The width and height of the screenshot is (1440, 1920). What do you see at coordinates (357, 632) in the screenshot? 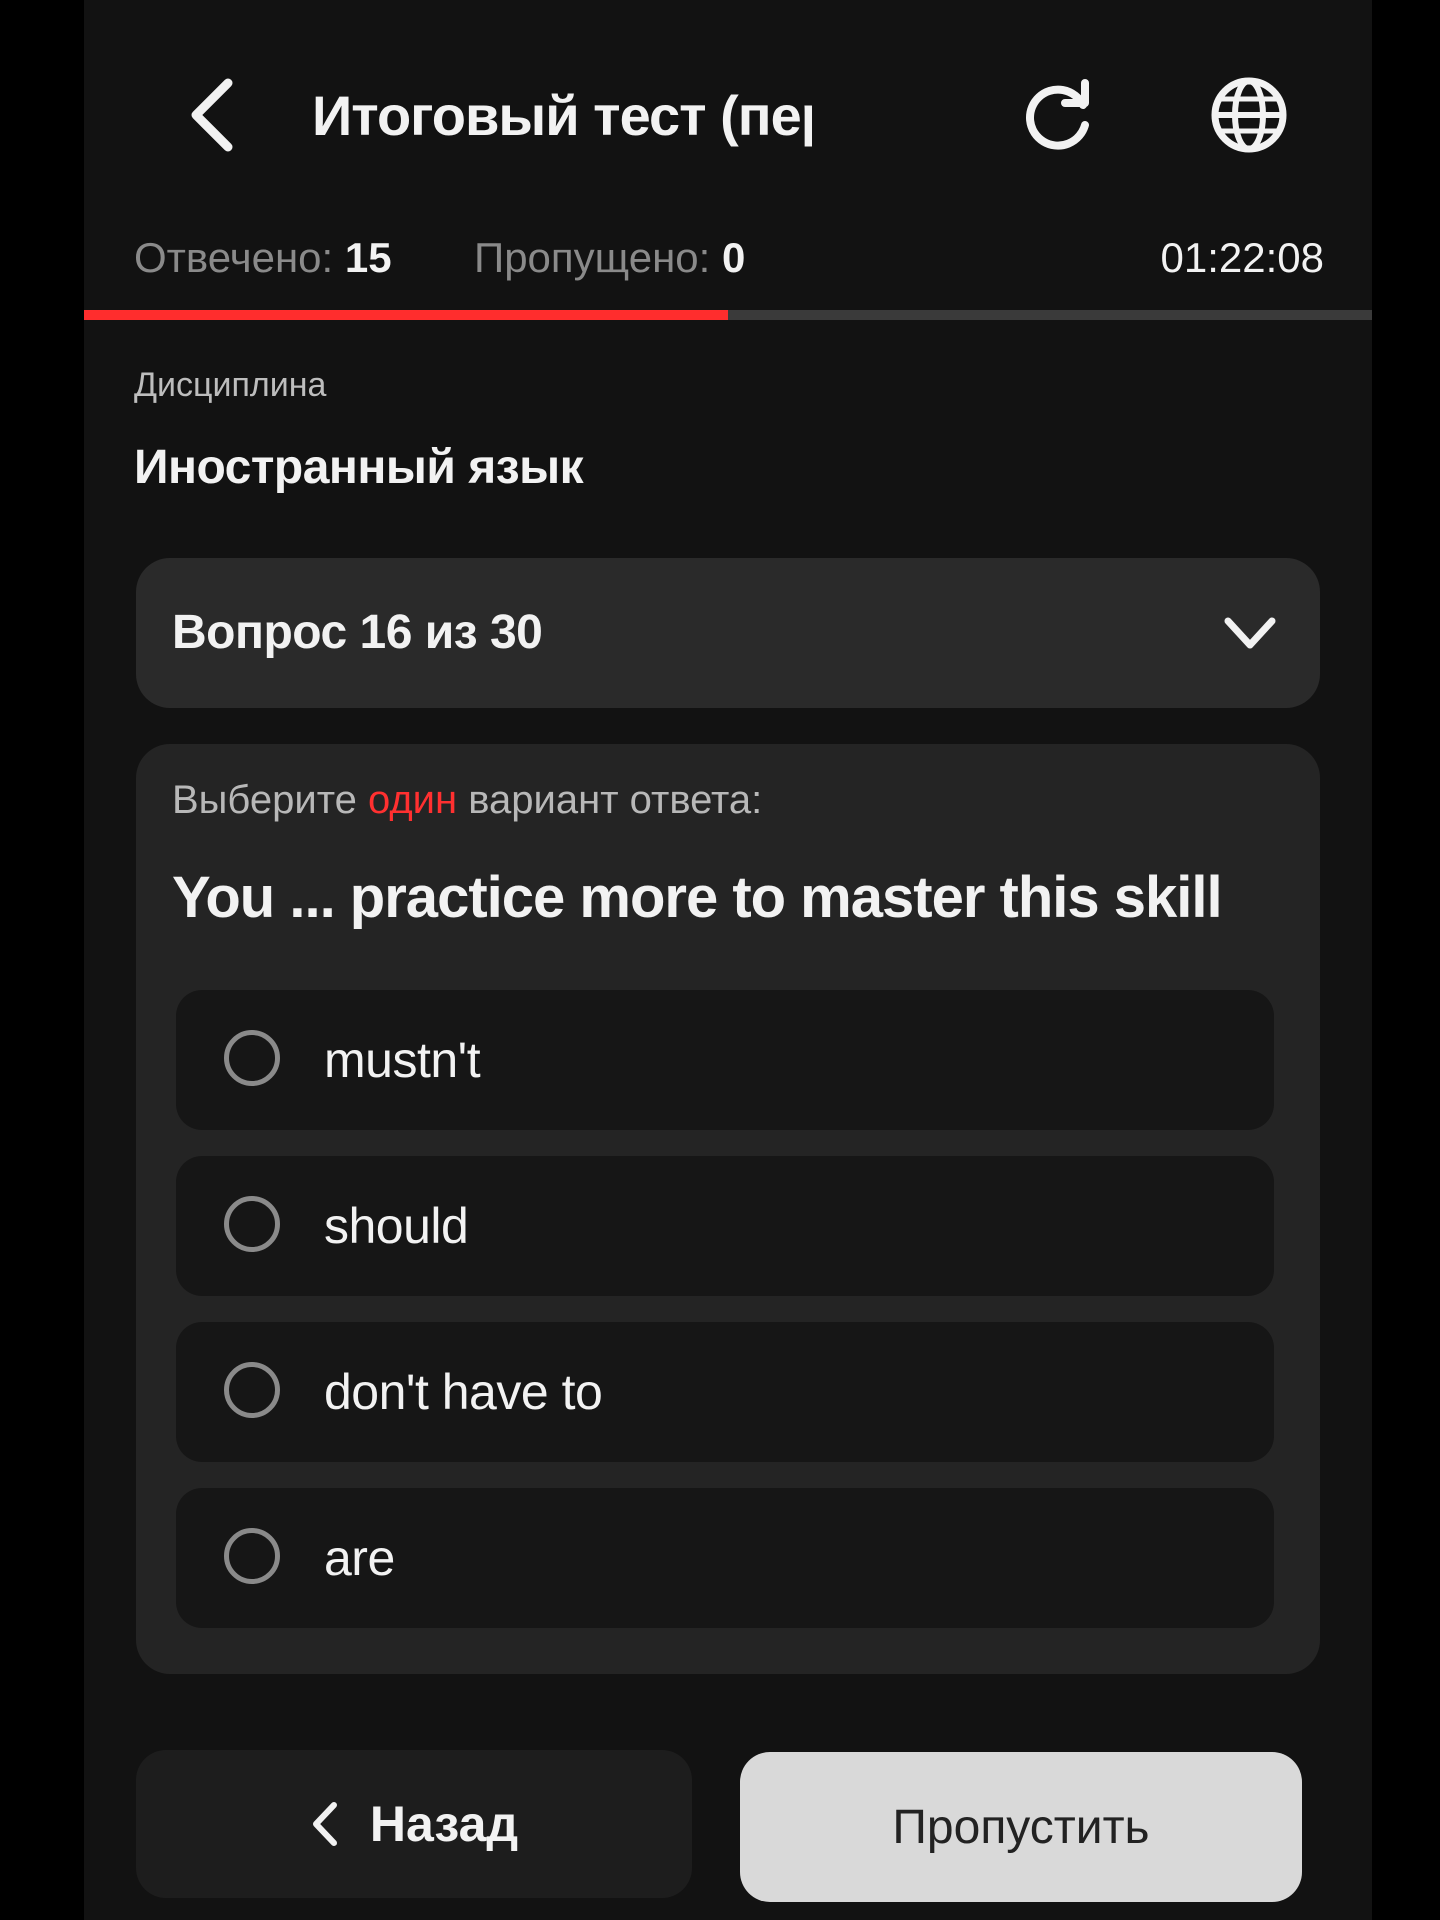
I see `question-number: Вопрос 16 из 30` at bounding box center [357, 632].